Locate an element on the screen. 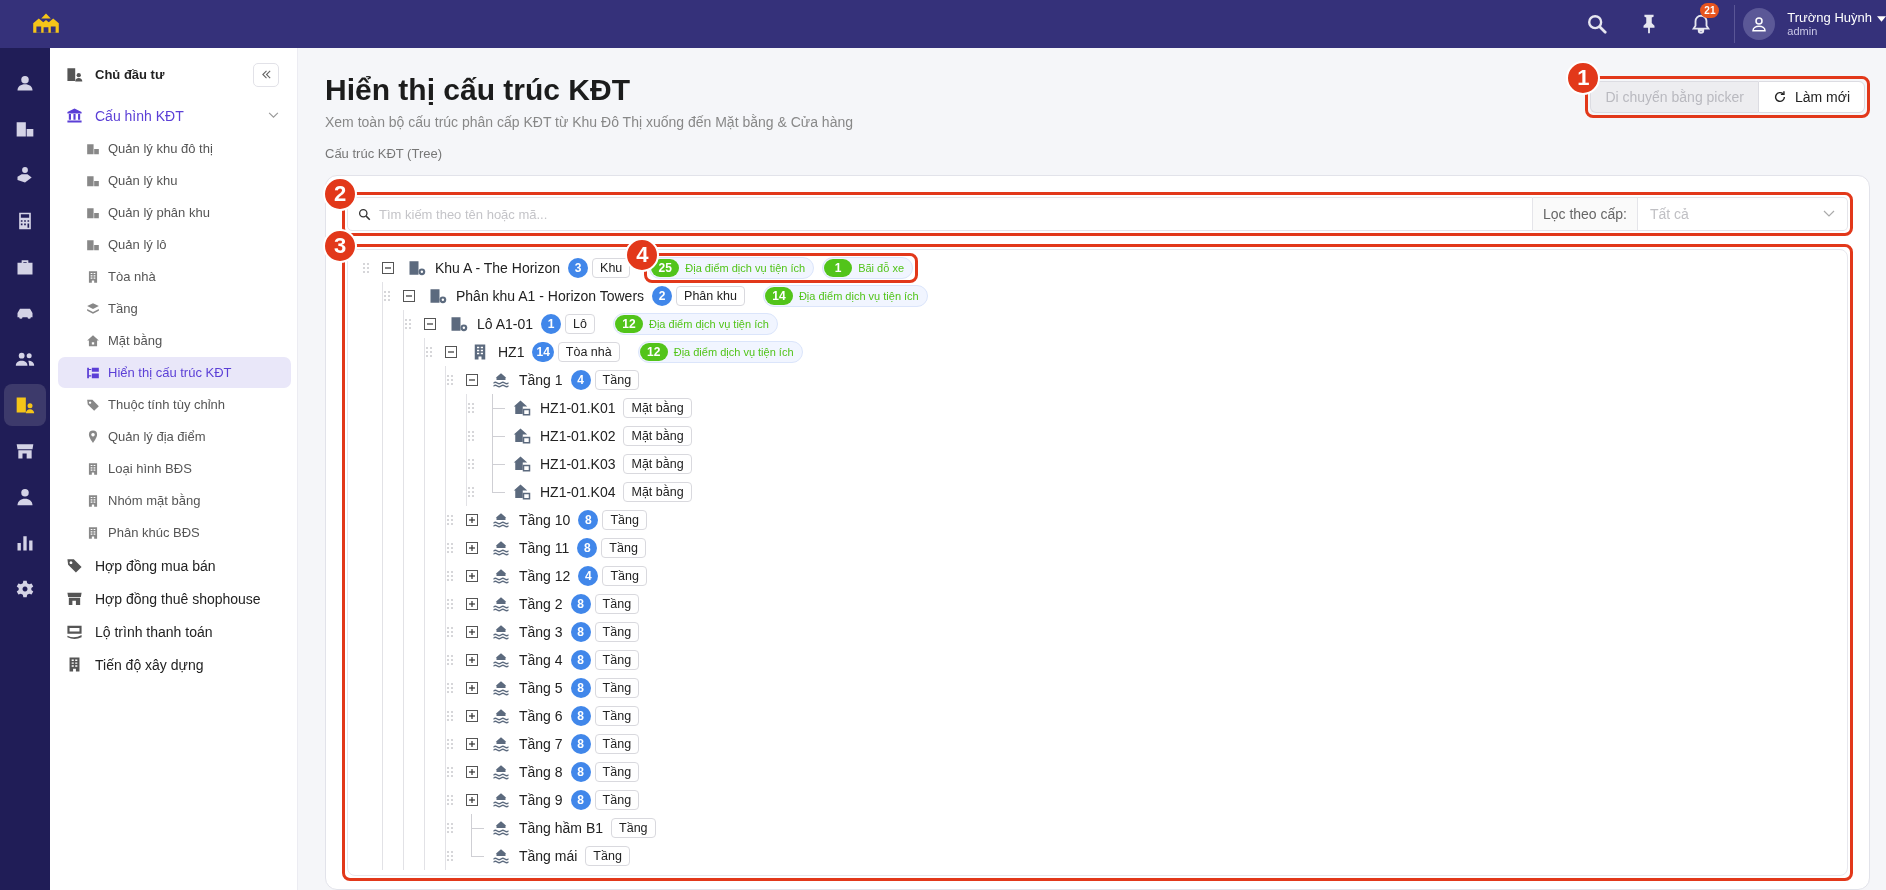 The width and height of the screenshot is (1886, 890). node-name: Tầng 5 is located at coordinates (541, 688).